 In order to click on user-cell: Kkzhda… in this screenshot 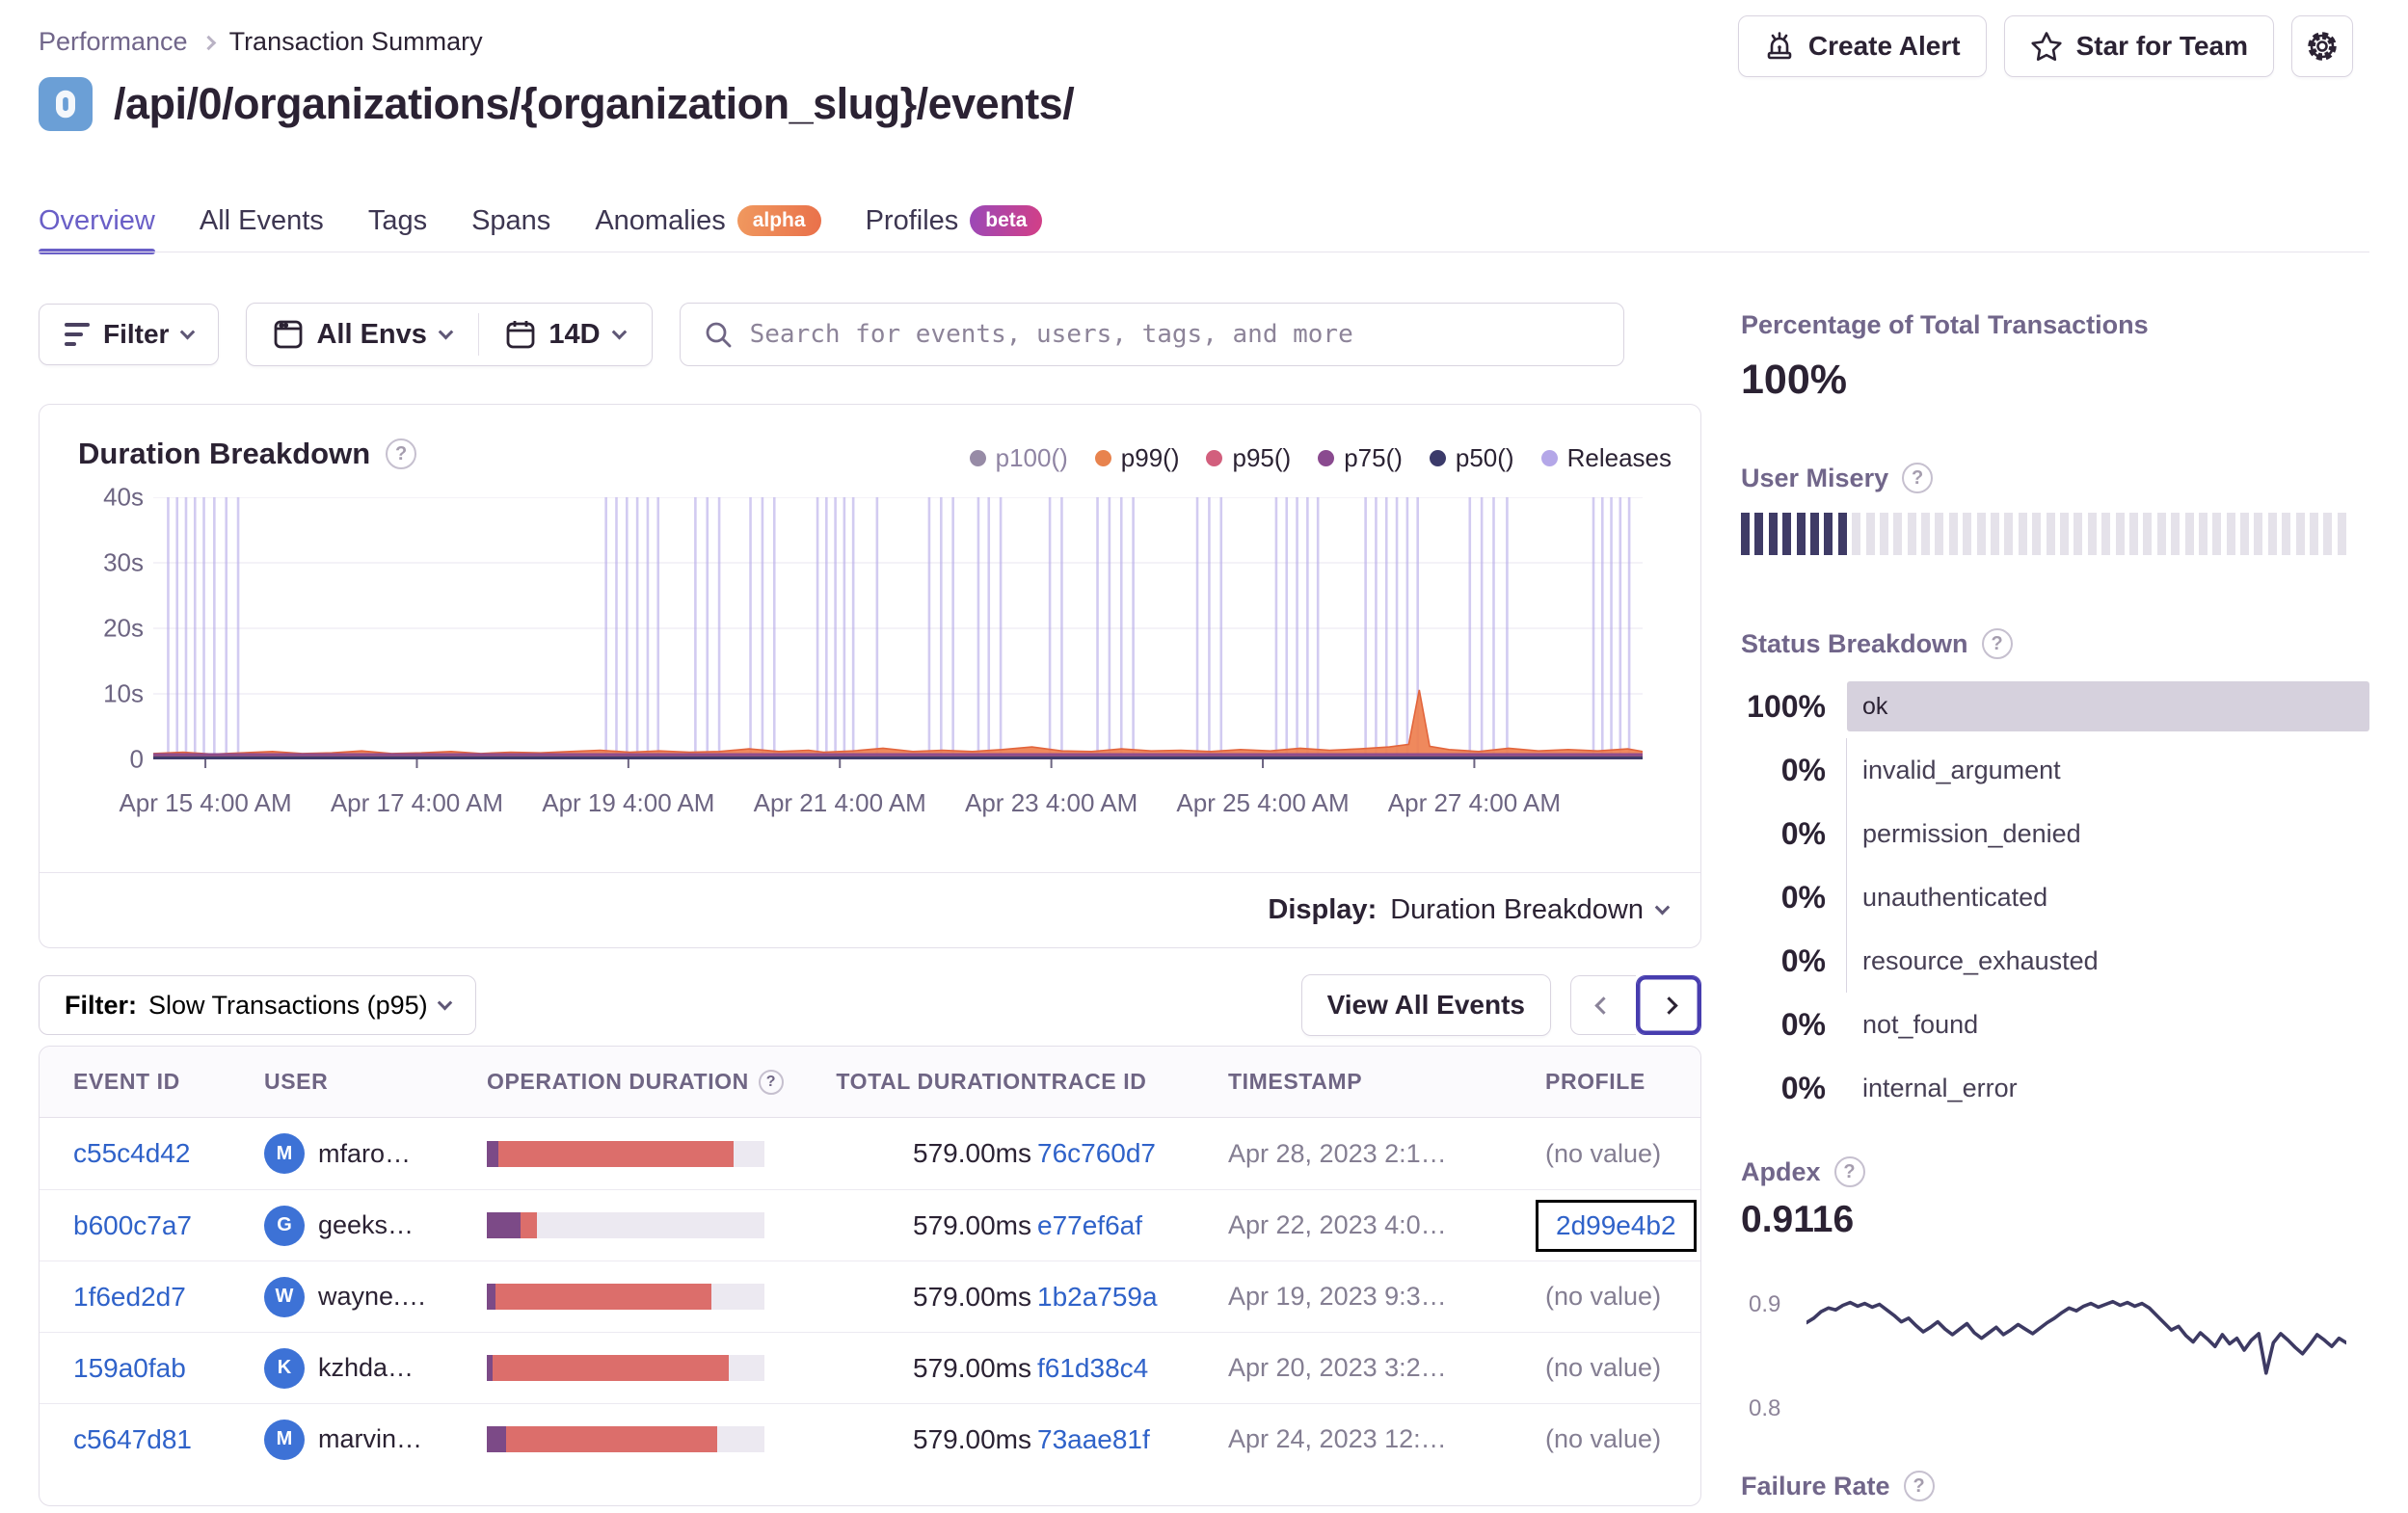, I will do `click(375, 1368)`.